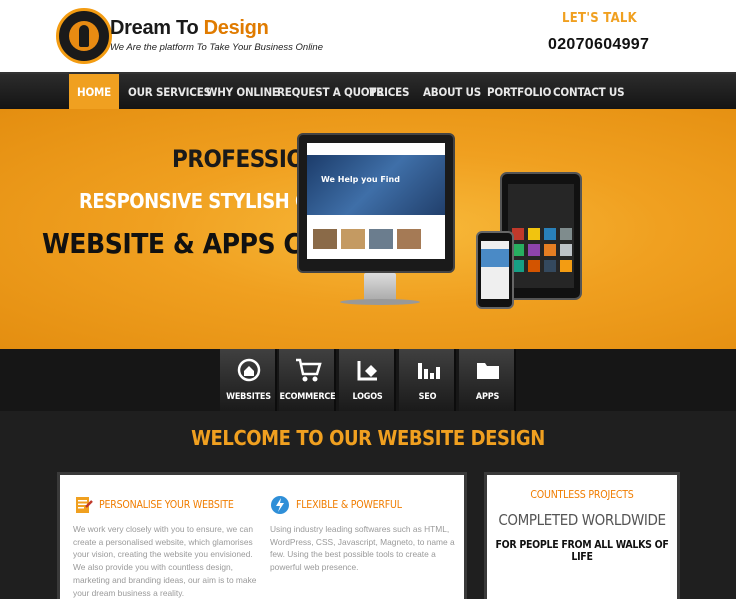  I want to click on projects-line-3: FOR PEOPLE FROM ALL WALKS OF LIFE, so click(582, 551).